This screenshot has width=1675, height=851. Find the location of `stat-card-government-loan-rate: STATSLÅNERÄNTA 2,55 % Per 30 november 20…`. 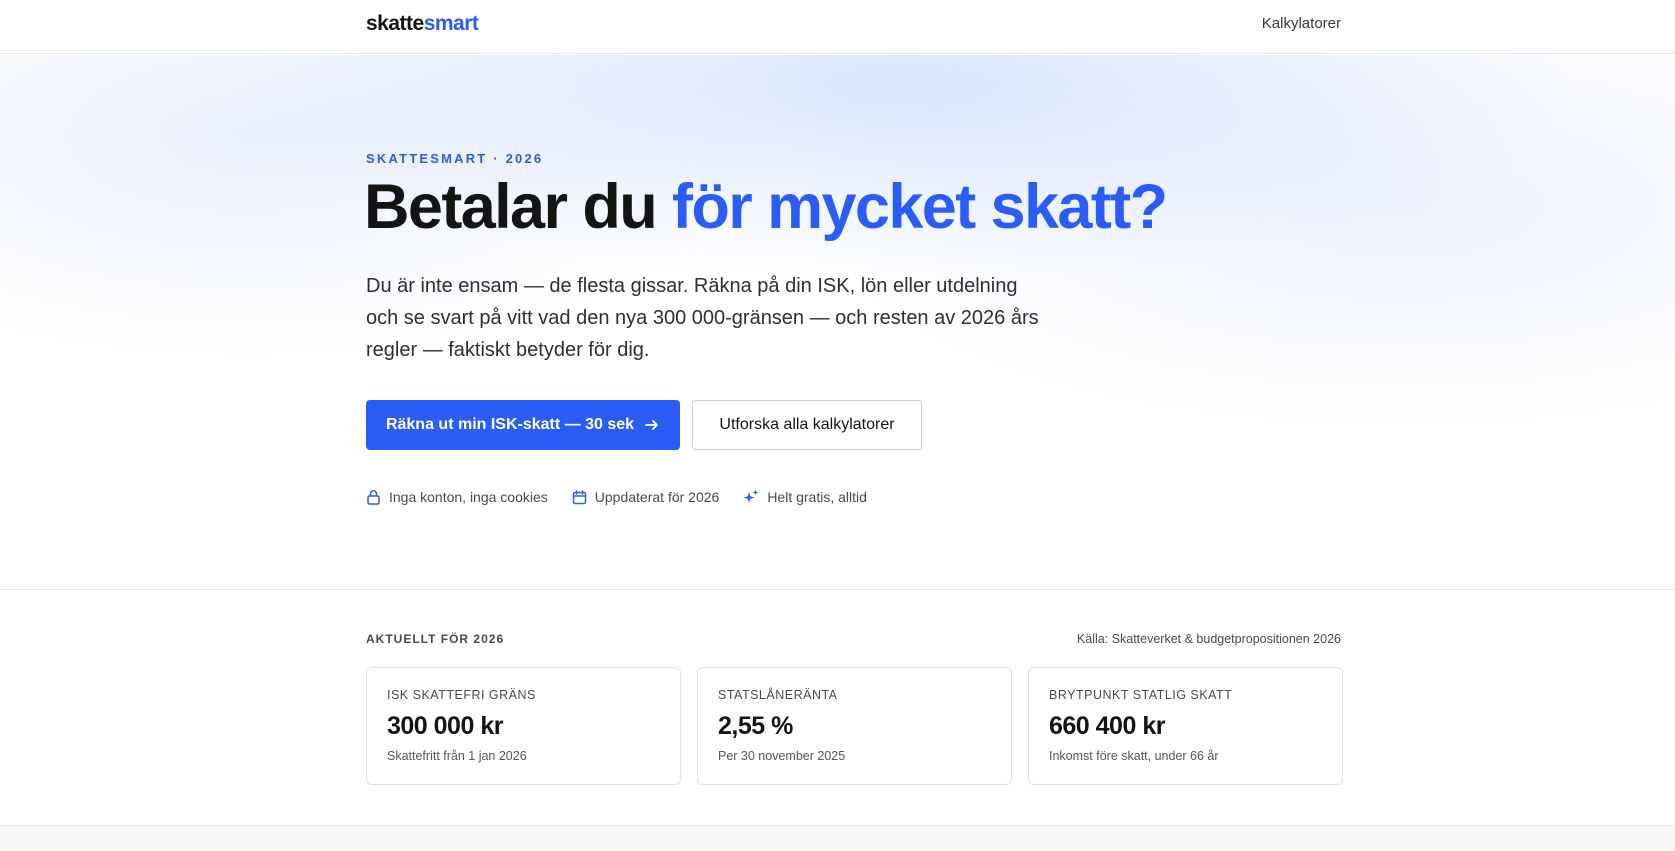

stat-card-government-loan-rate: STATSLÅNERÄNTA 2,55 % Per 30 november 20… is located at coordinates (854, 726).